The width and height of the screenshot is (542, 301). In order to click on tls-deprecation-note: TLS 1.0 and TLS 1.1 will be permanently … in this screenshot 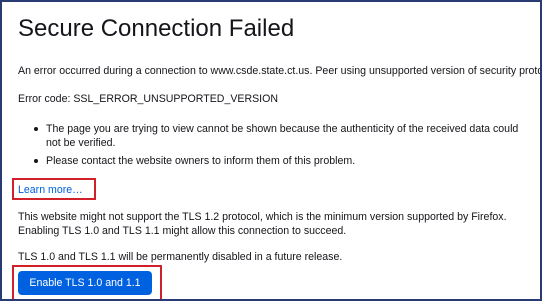, I will do `click(180, 257)`.